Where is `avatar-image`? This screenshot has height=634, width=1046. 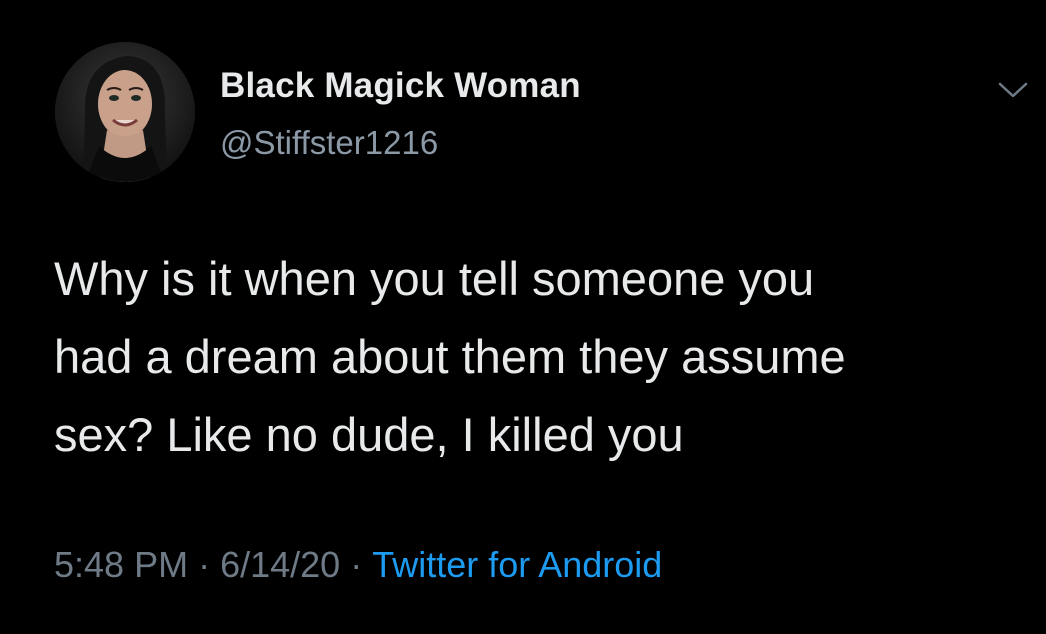 avatar-image is located at coordinates (125, 112).